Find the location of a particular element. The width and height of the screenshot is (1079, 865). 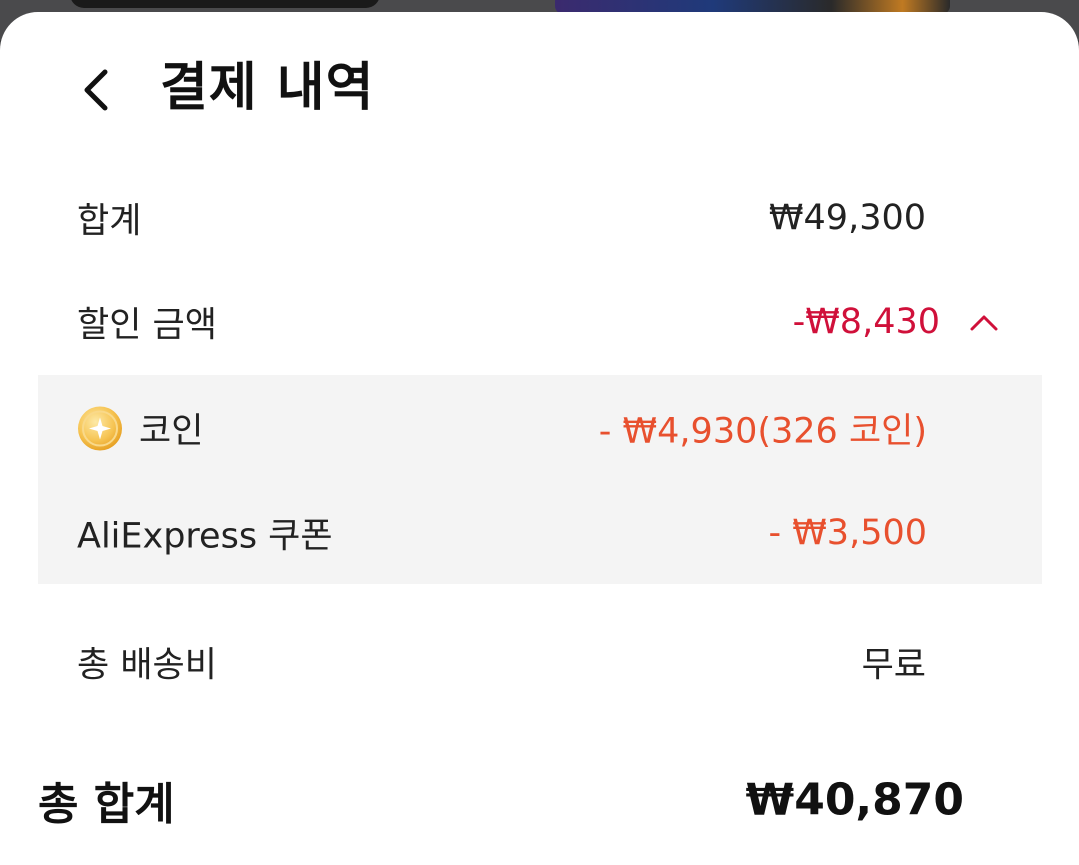

discount-label: 할인 금액 is located at coordinates (147, 325).